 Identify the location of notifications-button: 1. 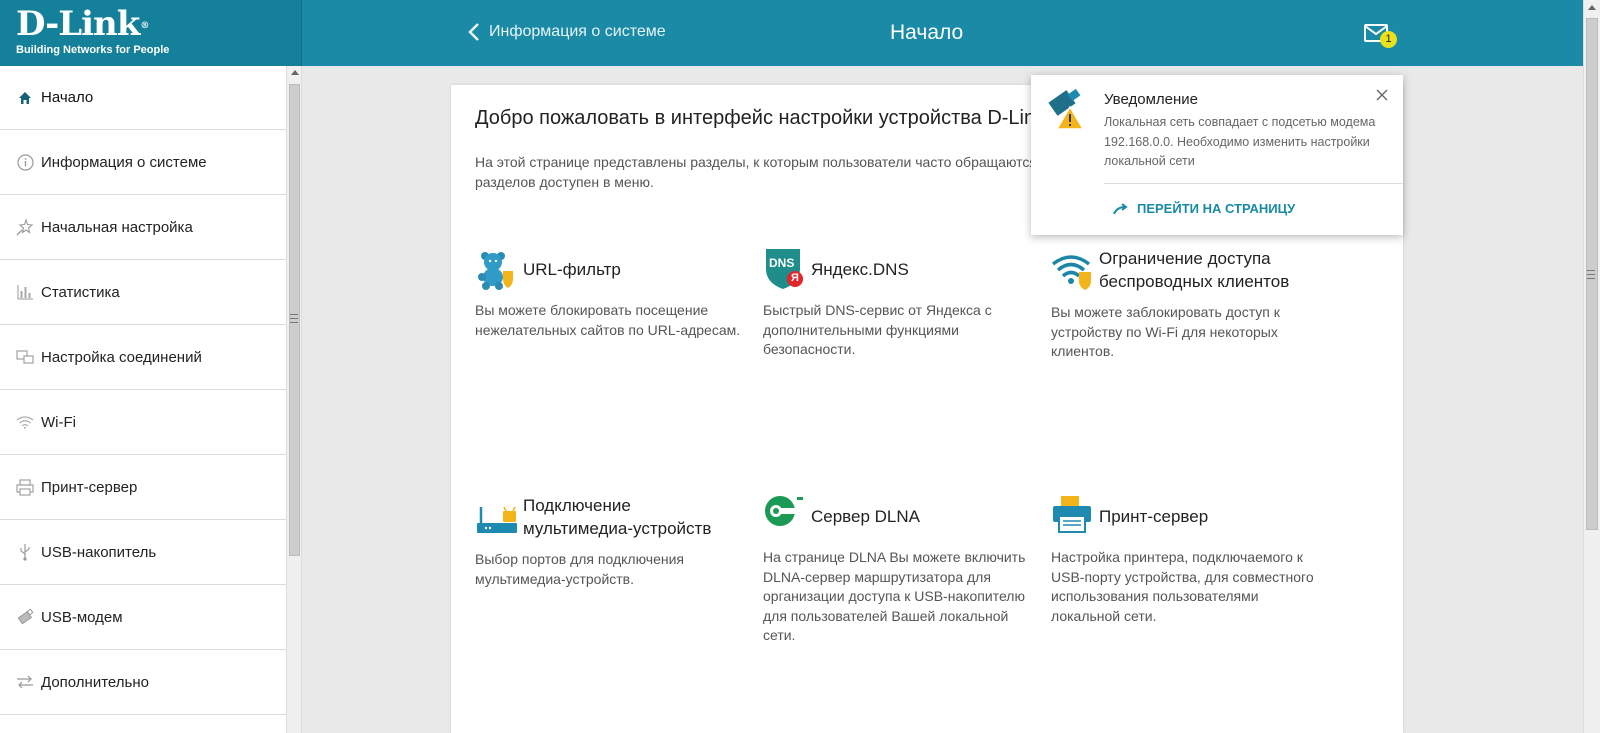
(1382, 37).